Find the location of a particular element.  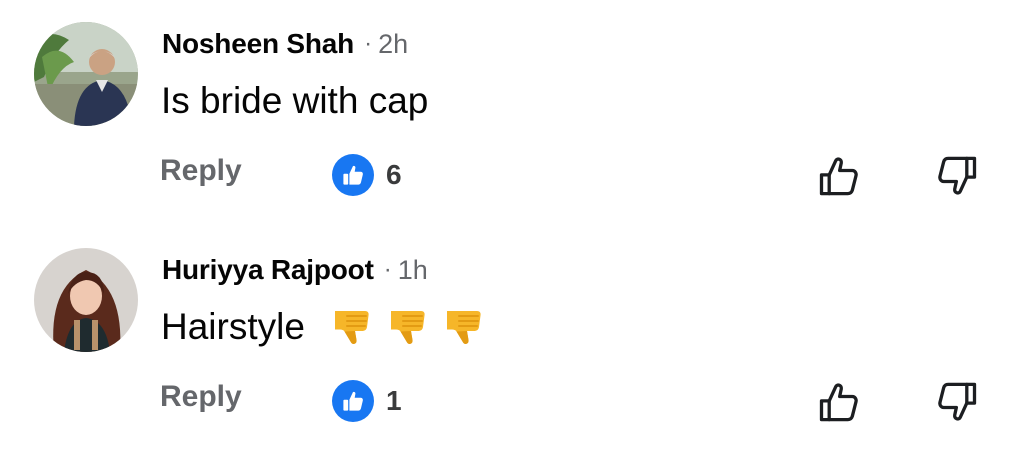

comment-text: Is bride with cap is located at coordinates (294, 101).